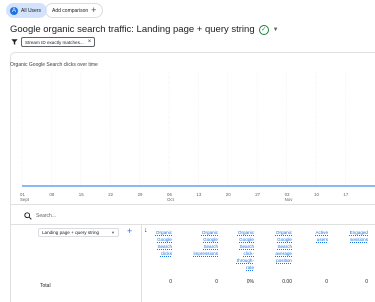 This screenshot has width=375, height=302. I want to click on dimension-select-label: Landing page + query string, so click(71, 232).